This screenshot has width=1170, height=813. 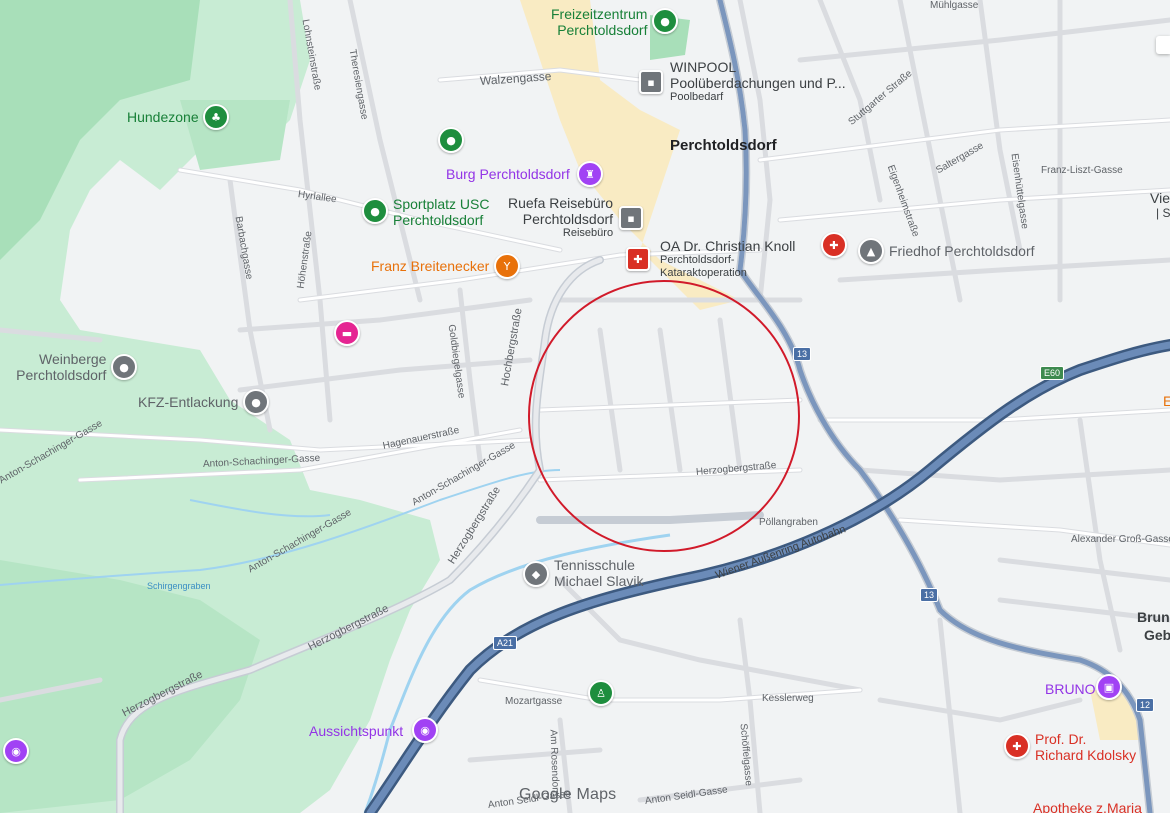 I want to click on school-icon: ◆, so click(x=536, y=574).